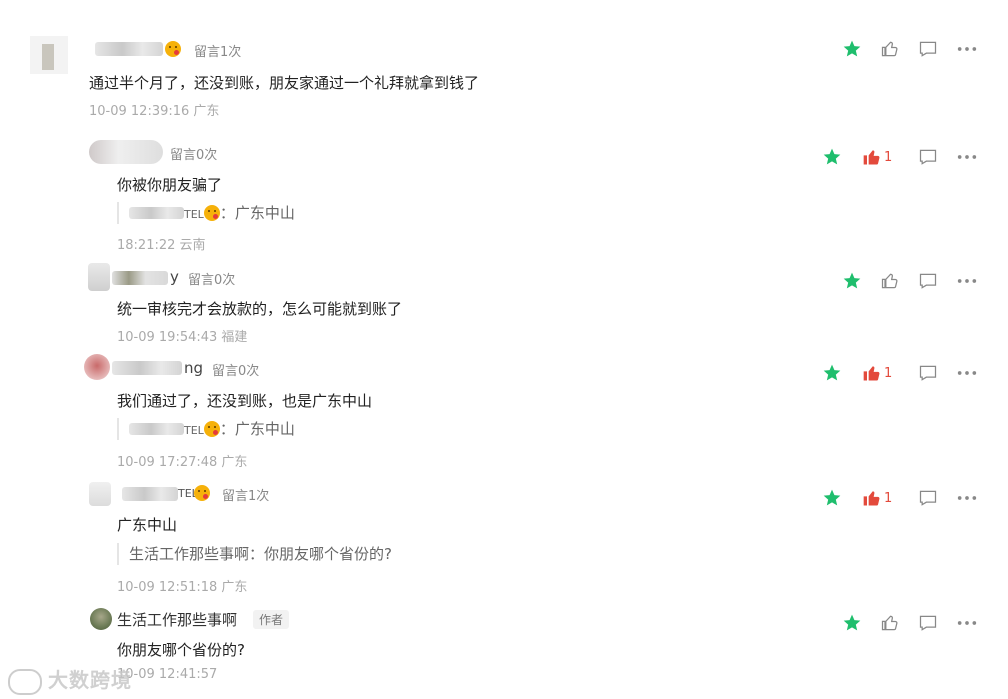  I want to click on watermark: 大数跨境, so click(70, 679).